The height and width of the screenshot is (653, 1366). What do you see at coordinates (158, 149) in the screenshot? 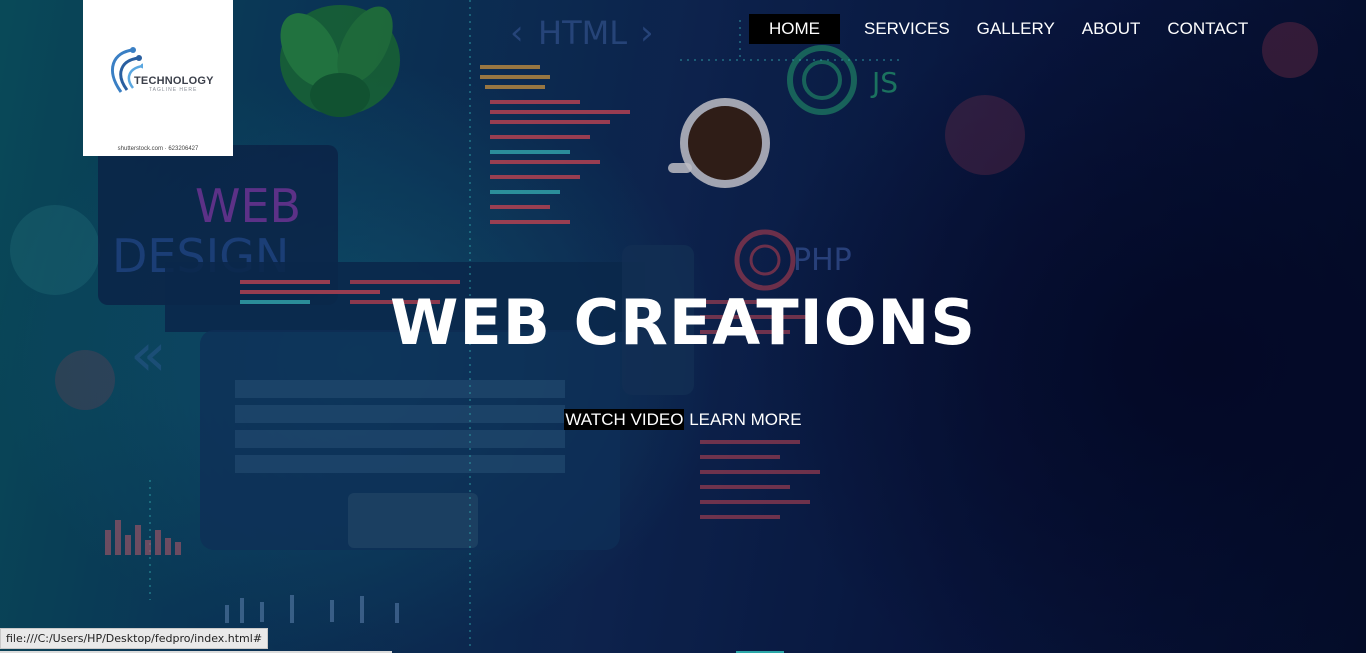
I see `logo-credit: shutterstock.com · 623206427` at bounding box center [158, 149].